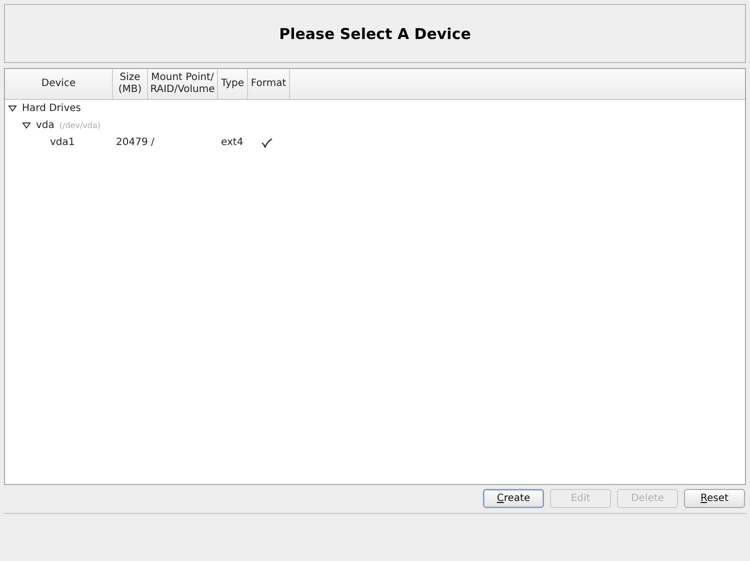  What do you see at coordinates (45, 125) in the screenshot?
I see `device-name: vda` at bounding box center [45, 125].